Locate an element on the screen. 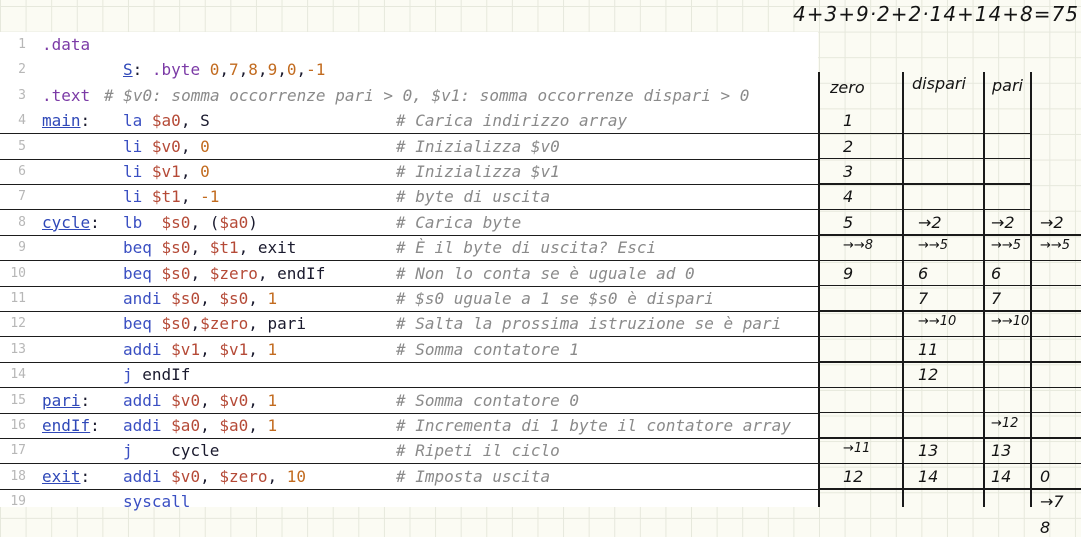 The height and width of the screenshot is (537, 1081). trace-cell-pari: 7 is located at coordinates (996, 298).